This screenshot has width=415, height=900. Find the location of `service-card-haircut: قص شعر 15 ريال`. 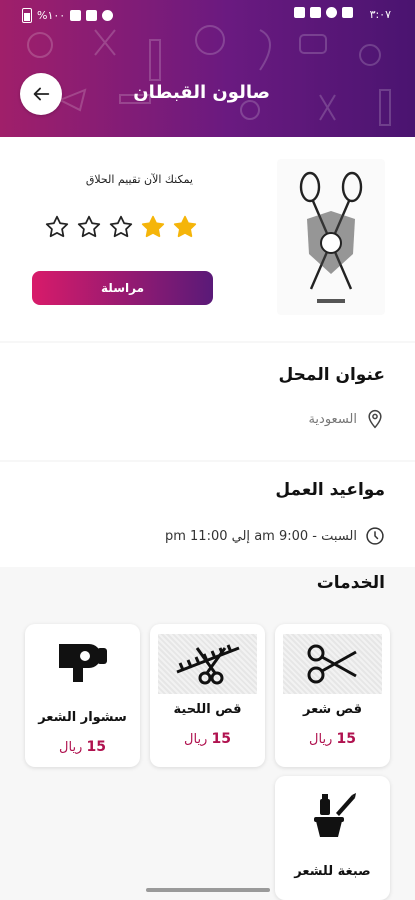

service-card-haircut: قص شعر 15 ريال is located at coordinates (332, 695).